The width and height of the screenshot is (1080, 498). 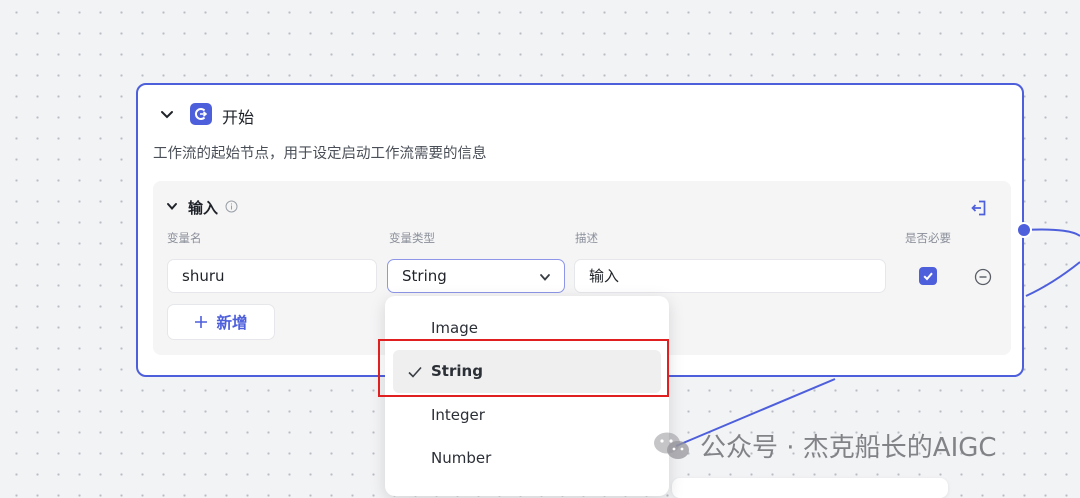 What do you see at coordinates (201, 114) in the screenshot?
I see `start-node-icon` at bounding box center [201, 114].